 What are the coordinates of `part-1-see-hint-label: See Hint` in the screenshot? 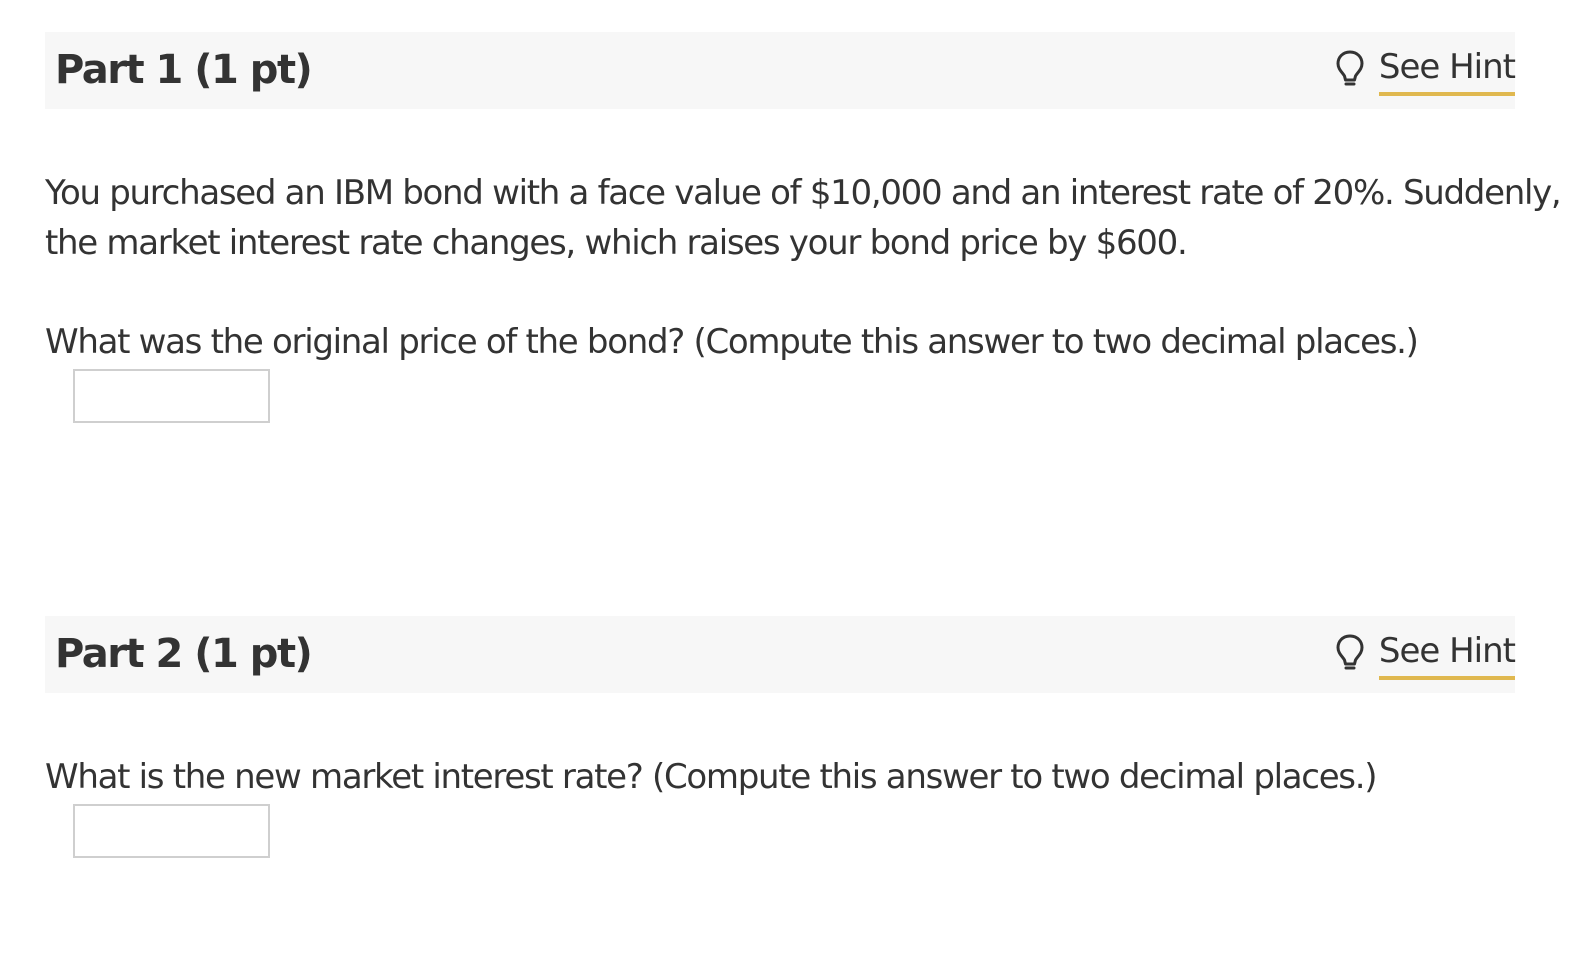 It's located at (1447, 72).